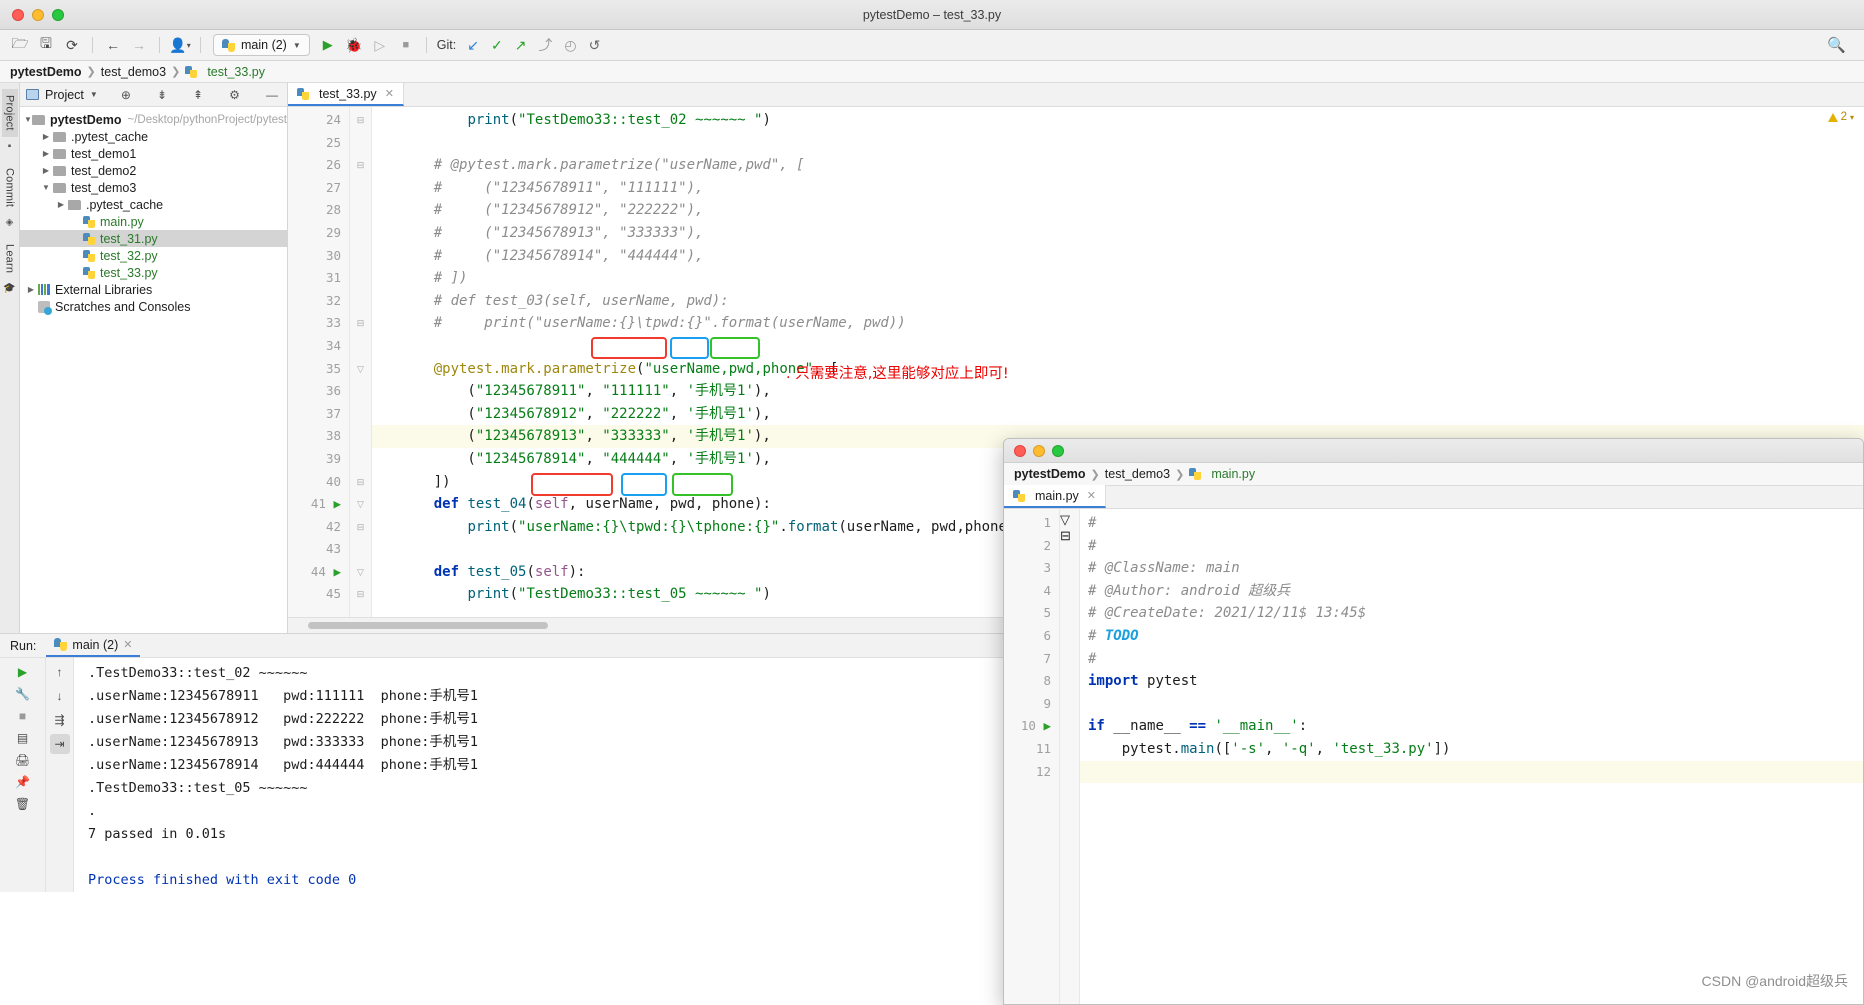  Describe the element at coordinates (1118, 301) in the screenshot. I see `code-line: # def test_03(self, userName, pwd):` at that location.